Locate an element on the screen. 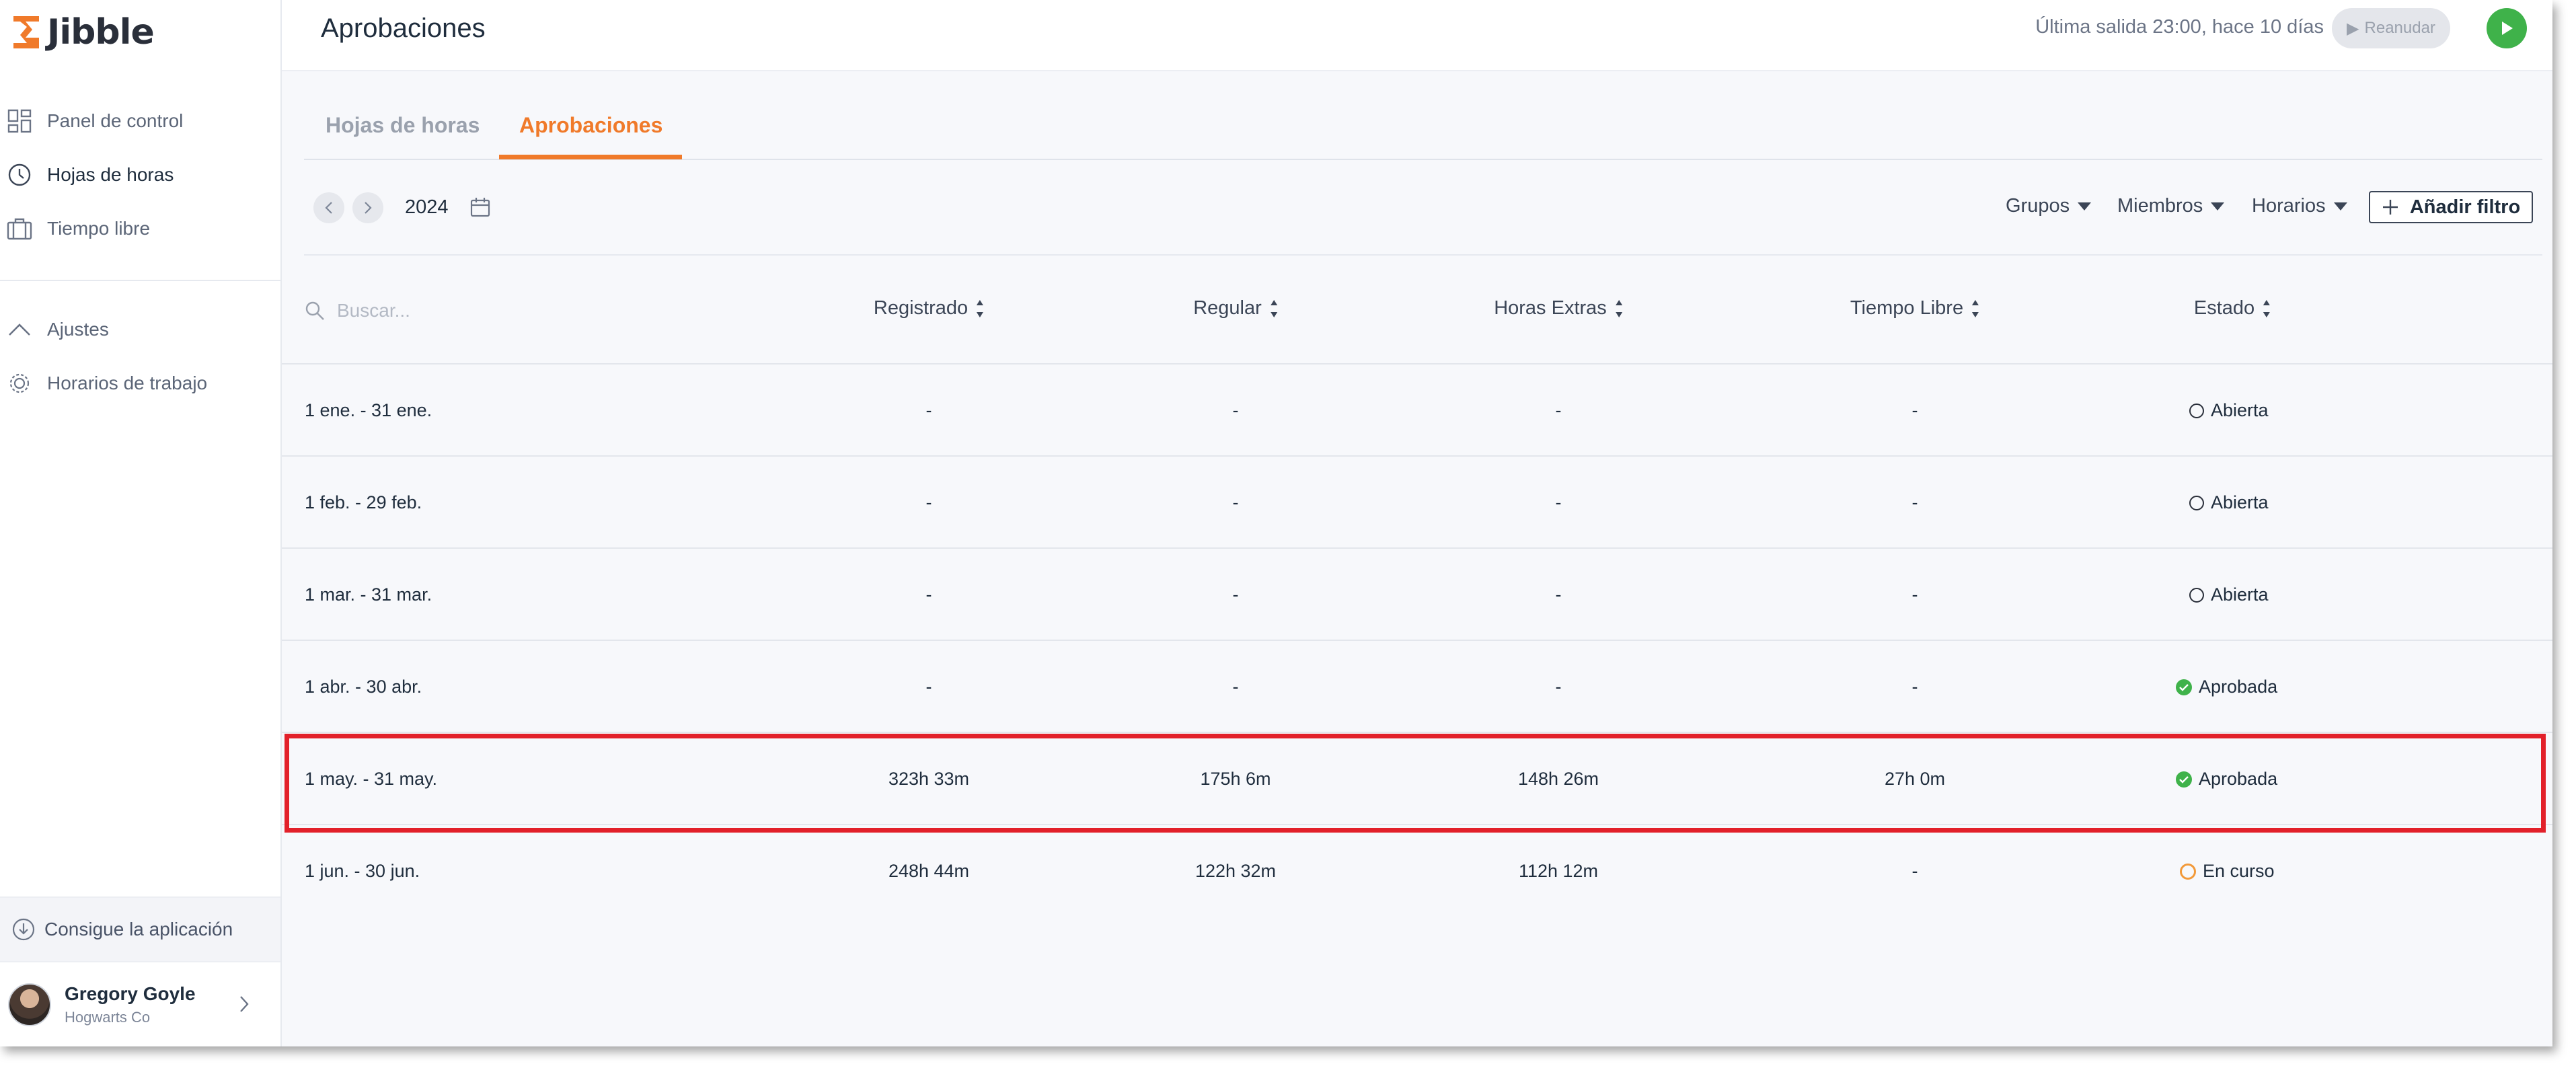 The width and height of the screenshot is (2576, 1072). period-cell: 1 ene. - 31 ene. is located at coordinates (368, 410).